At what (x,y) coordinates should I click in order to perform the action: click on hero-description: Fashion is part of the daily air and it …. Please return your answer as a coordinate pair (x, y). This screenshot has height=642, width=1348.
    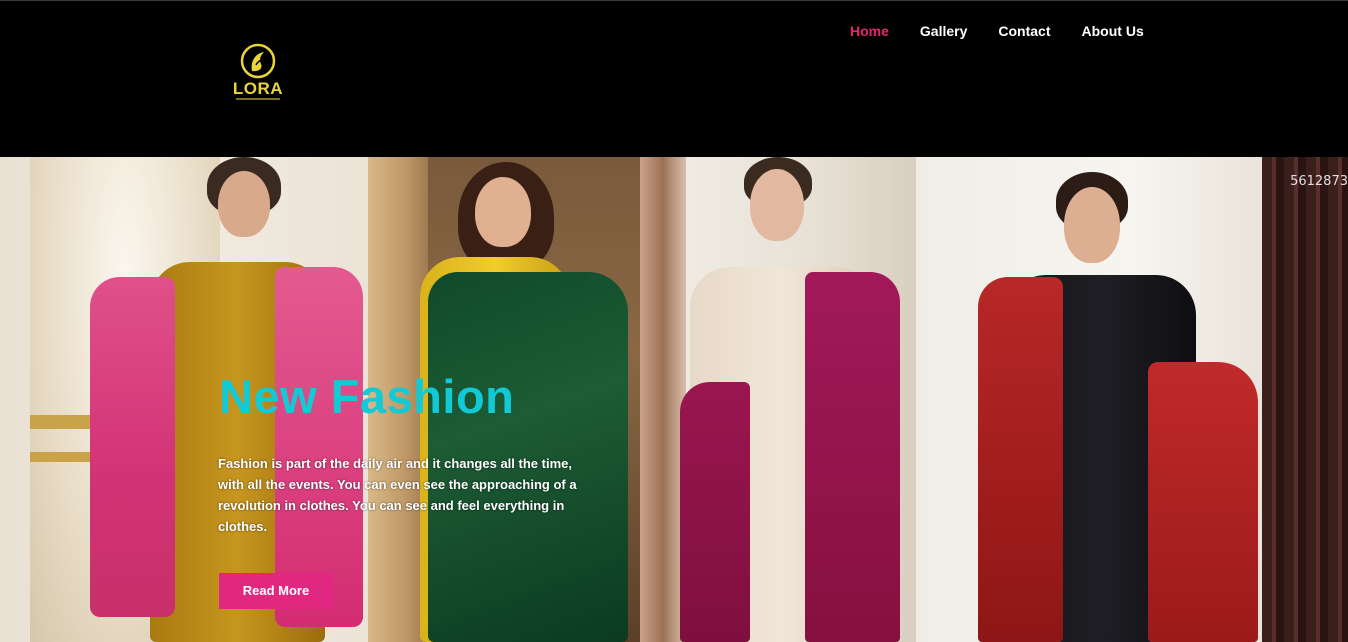
    Looking at the image, I should click on (397, 495).